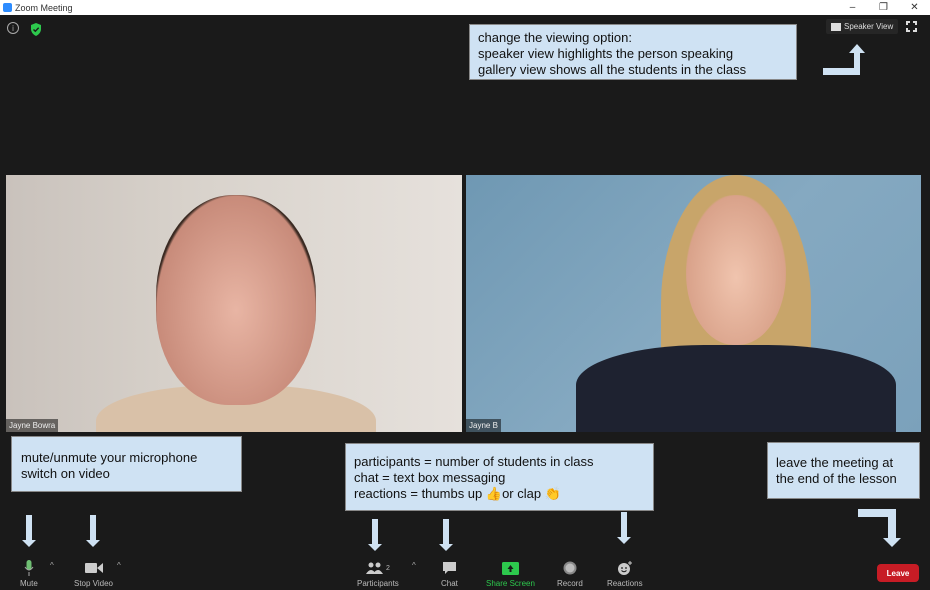 The width and height of the screenshot is (930, 590). Describe the element at coordinates (52, 565) in the screenshot. I see `audio-options-caret: ^` at that location.